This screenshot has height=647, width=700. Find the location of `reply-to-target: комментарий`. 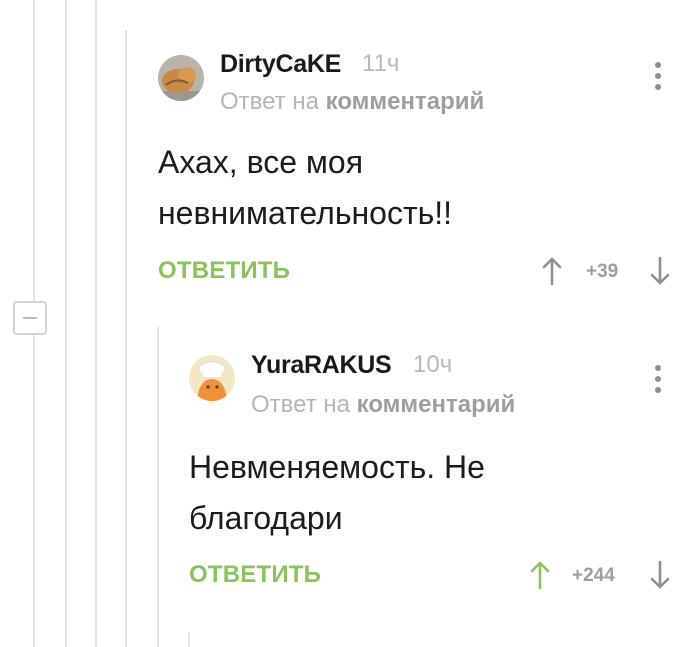

reply-to-target: комментарий is located at coordinates (436, 404).